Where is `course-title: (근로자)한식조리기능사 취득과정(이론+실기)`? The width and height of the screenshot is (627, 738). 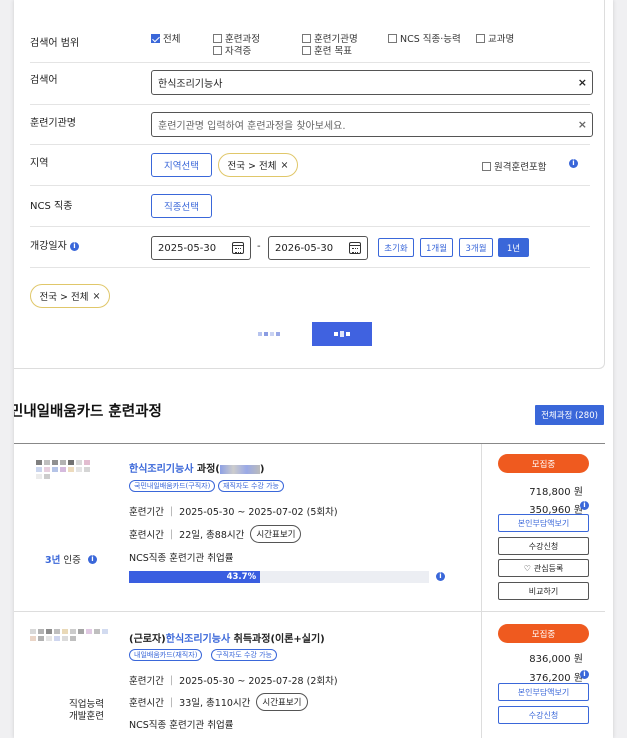
course-title: (근로자)한식조리기능사 취득과정(이론+실기) is located at coordinates (227, 637).